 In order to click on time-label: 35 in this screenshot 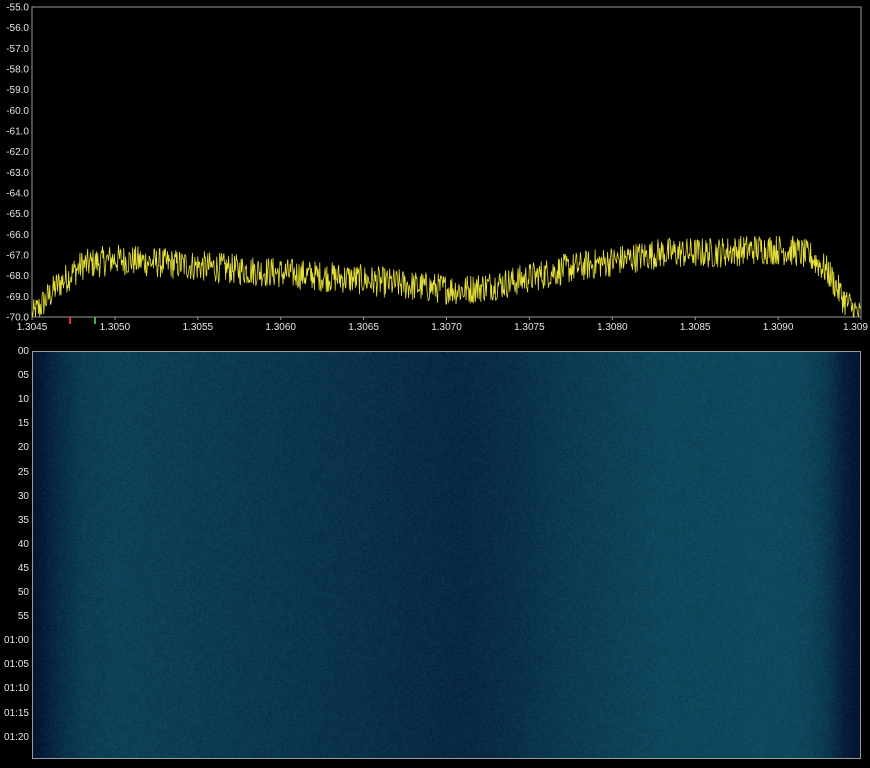, I will do `click(23, 520)`.